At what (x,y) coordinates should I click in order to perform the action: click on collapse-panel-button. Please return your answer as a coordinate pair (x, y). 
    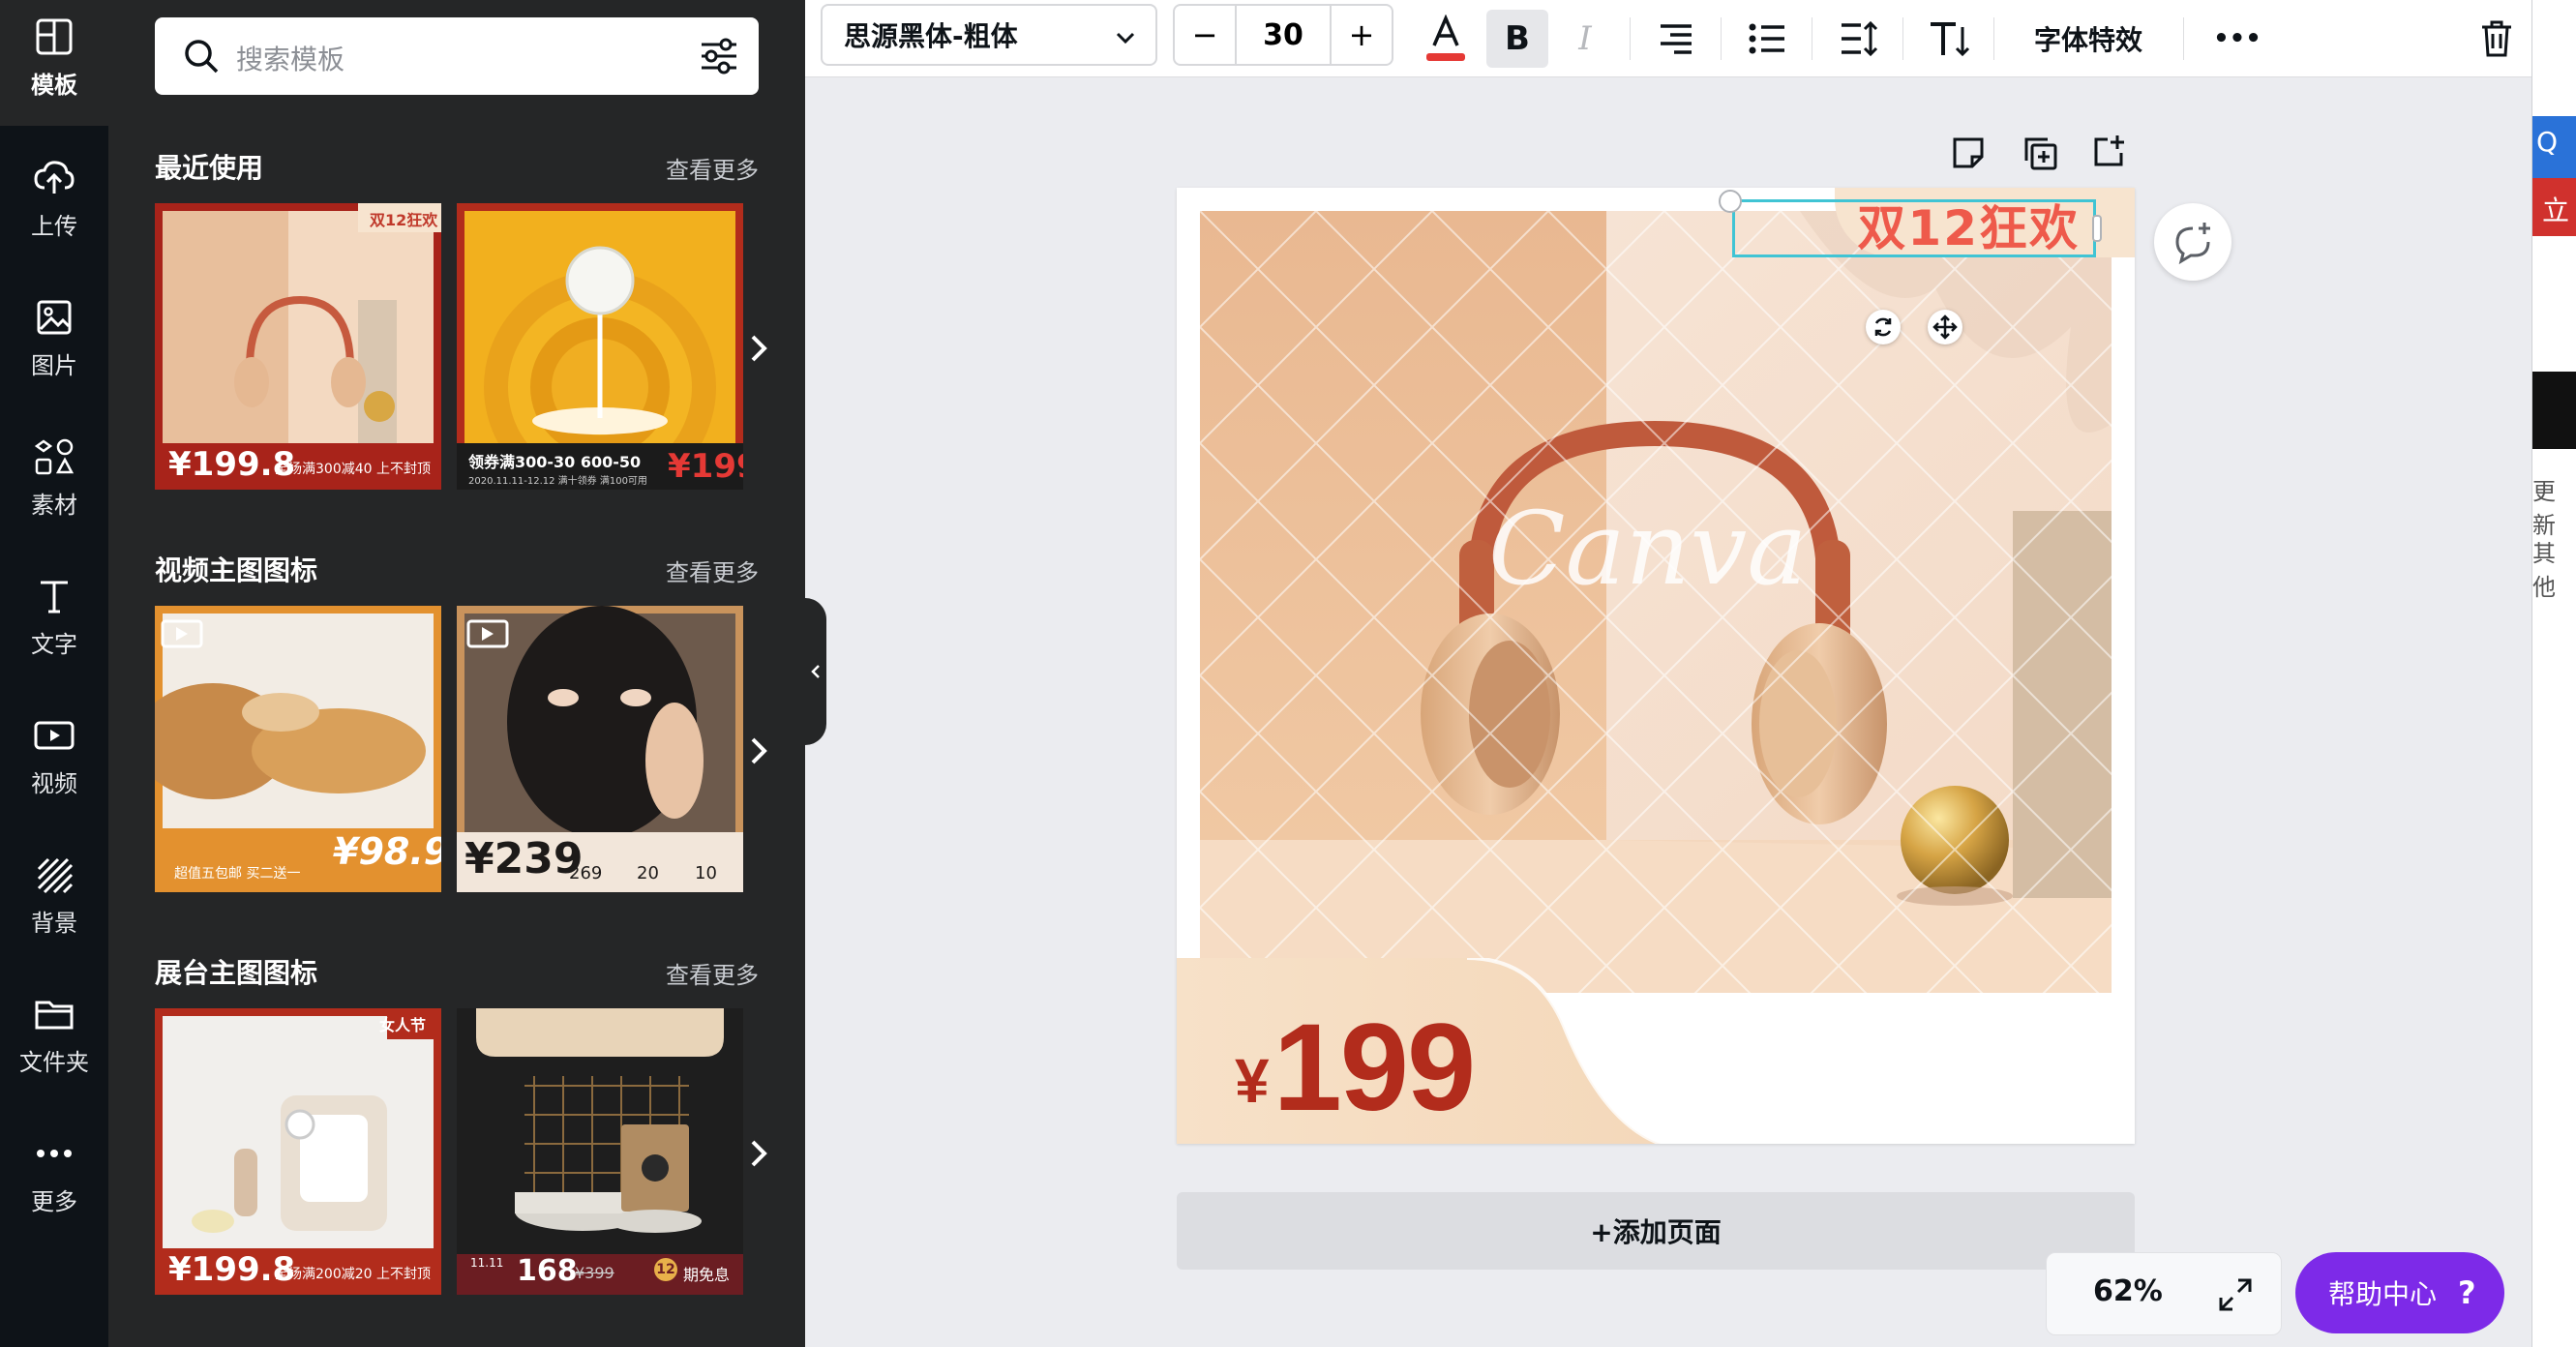
    Looking at the image, I should click on (815, 671).